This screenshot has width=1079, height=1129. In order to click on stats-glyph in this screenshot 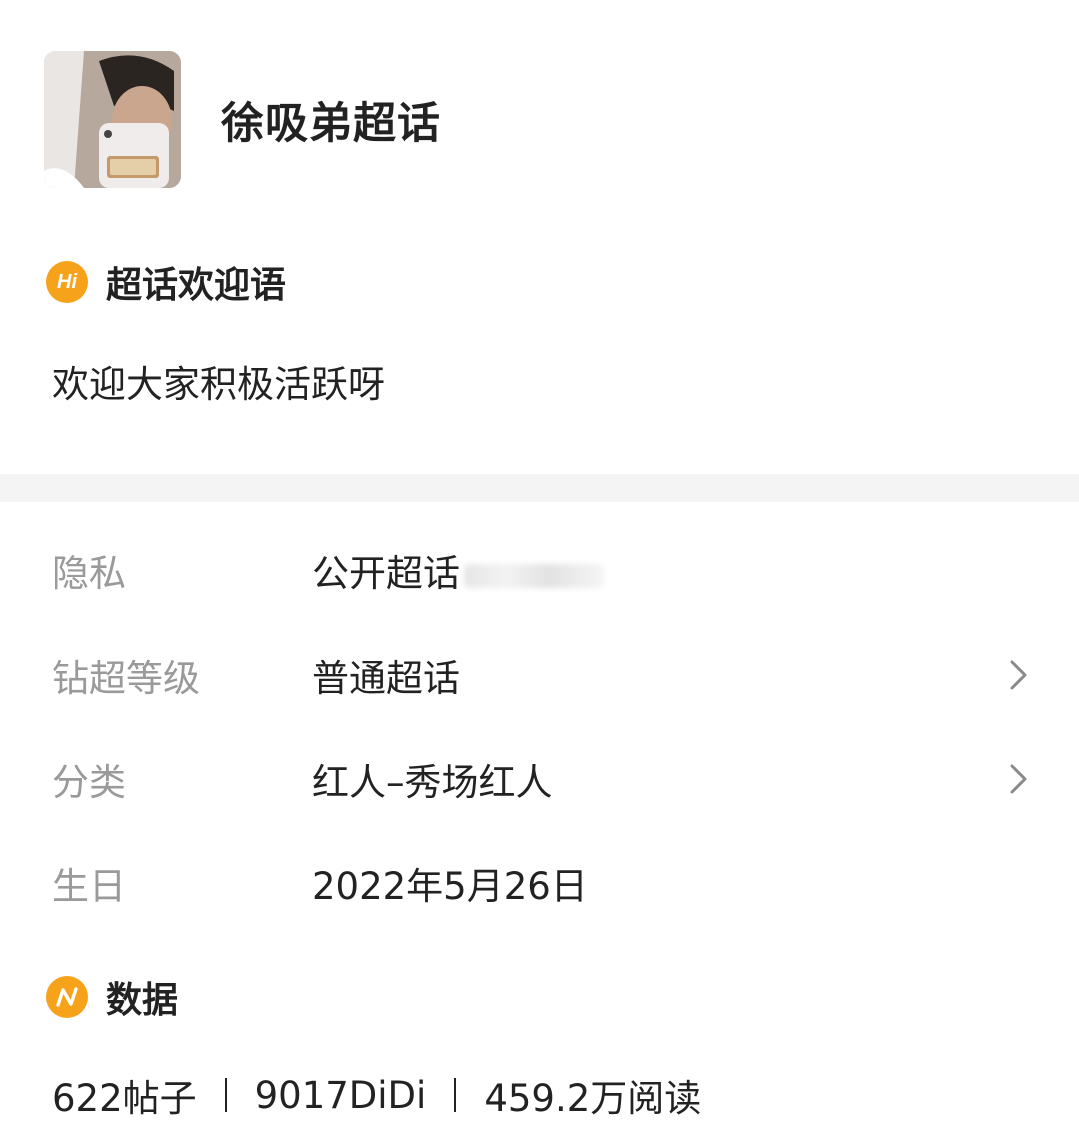, I will do `click(67, 997)`.